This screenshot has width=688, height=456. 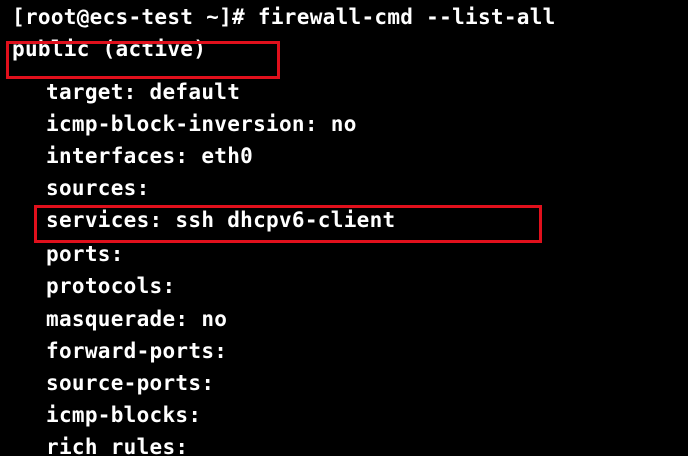 What do you see at coordinates (137, 351) in the screenshot?
I see `output-line-forward-ports: forward-ports:` at bounding box center [137, 351].